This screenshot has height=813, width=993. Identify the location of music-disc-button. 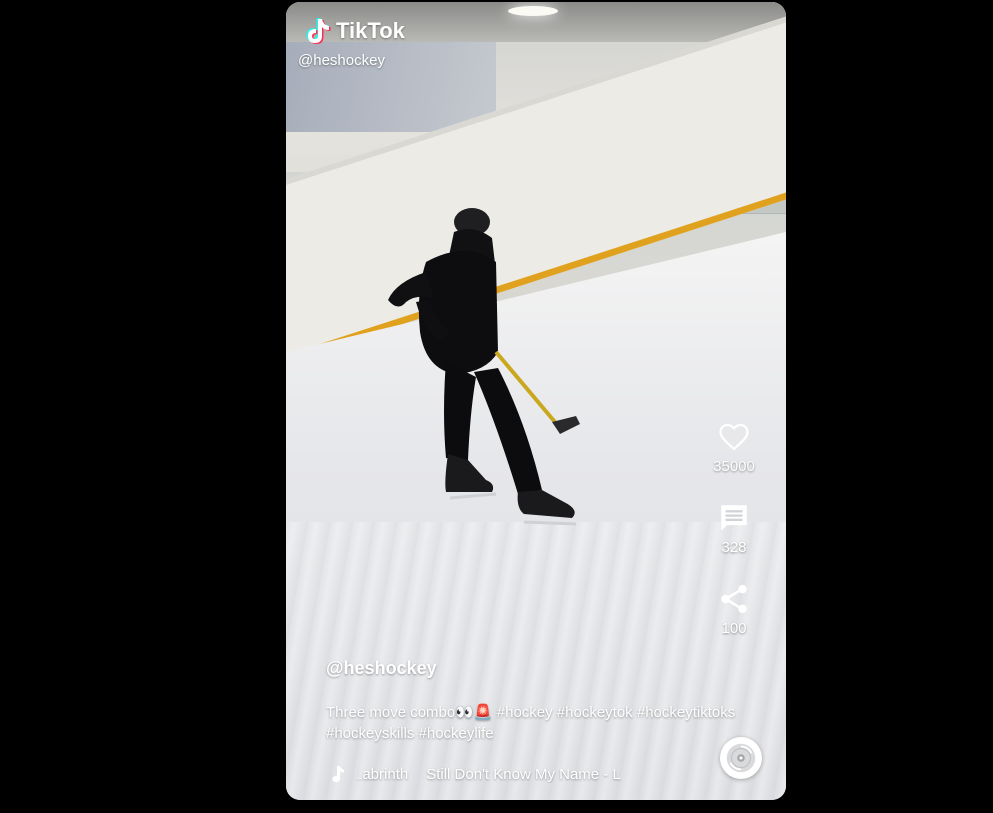
(741, 758).